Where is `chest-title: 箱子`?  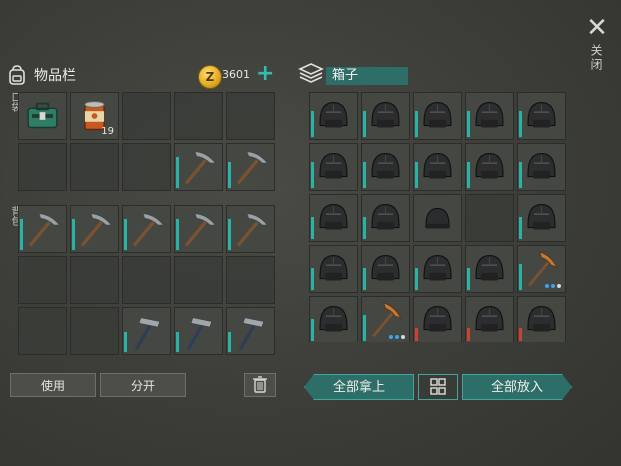
chest-title: 箱子 is located at coordinates (367, 76).